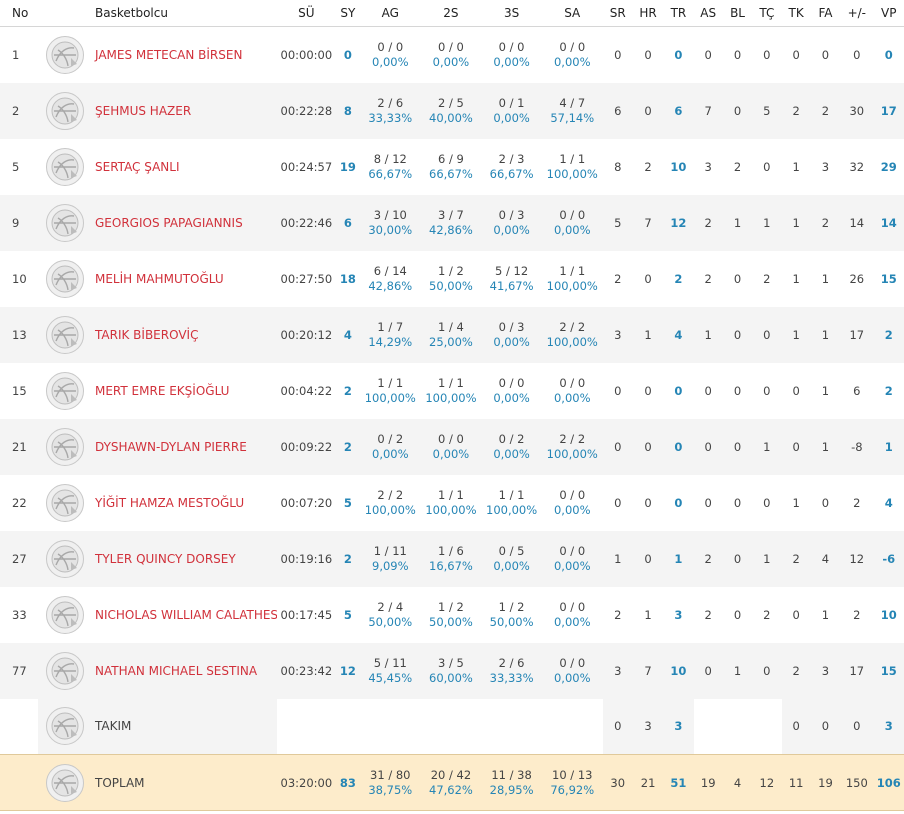  I want to click on player-as: 7, so click(708, 110).